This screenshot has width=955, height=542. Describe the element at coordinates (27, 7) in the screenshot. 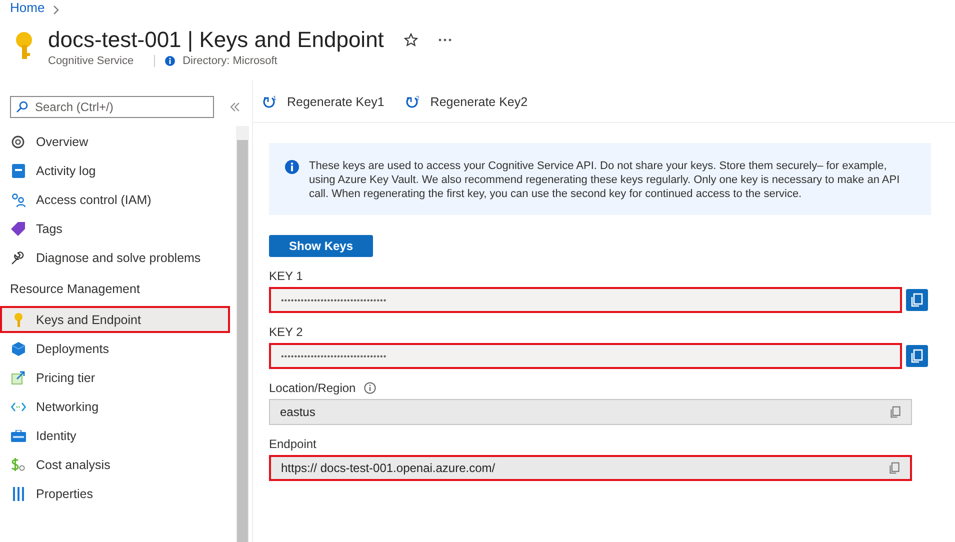

I see `breadcrumb-link: Home` at that location.